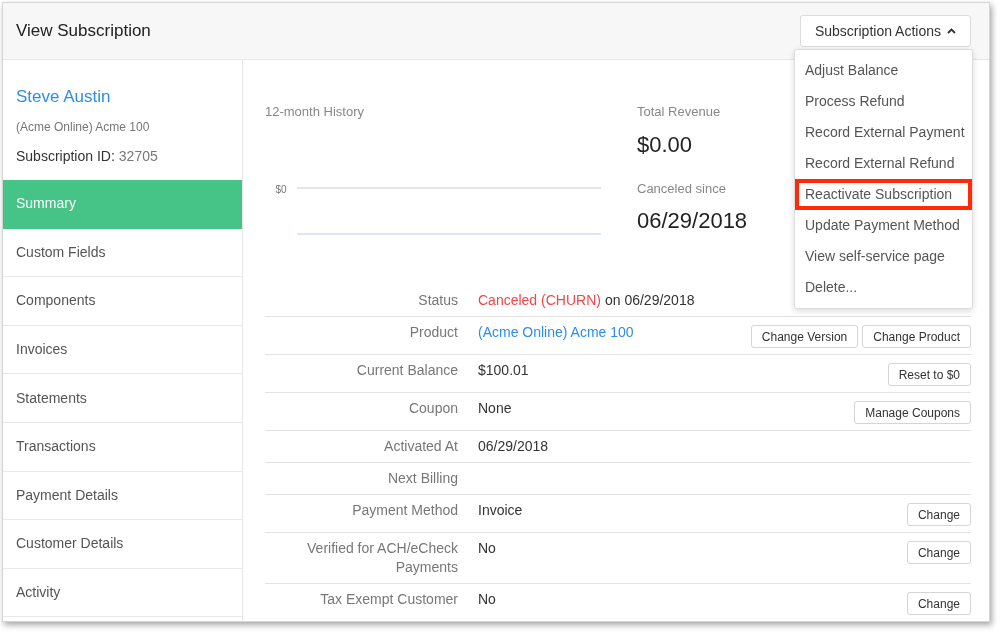  I want to click on detail-label: Product, so click(433, 332).